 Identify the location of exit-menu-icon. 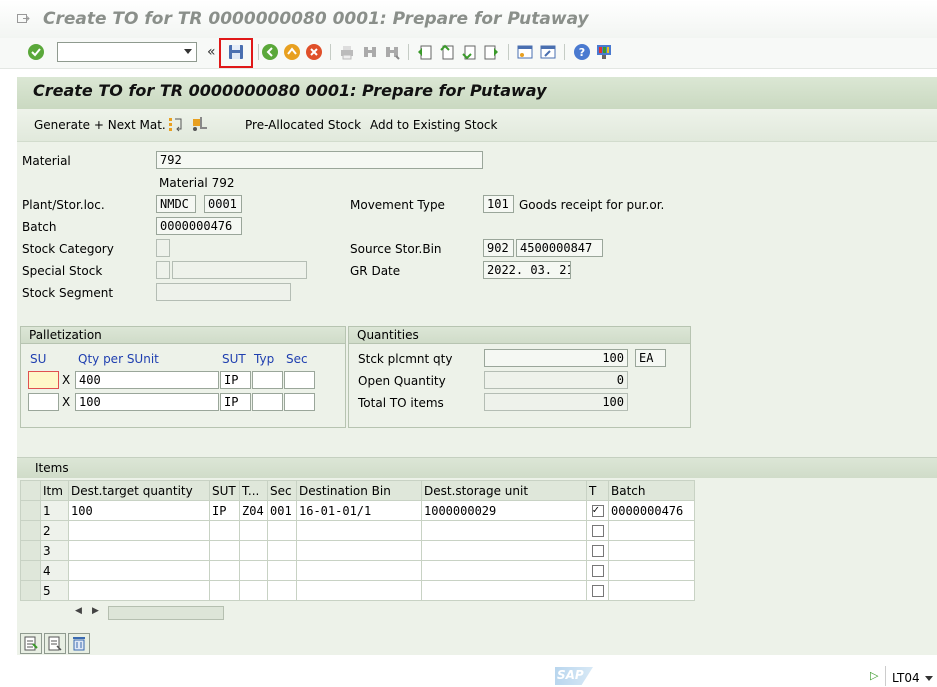
(23, 18).